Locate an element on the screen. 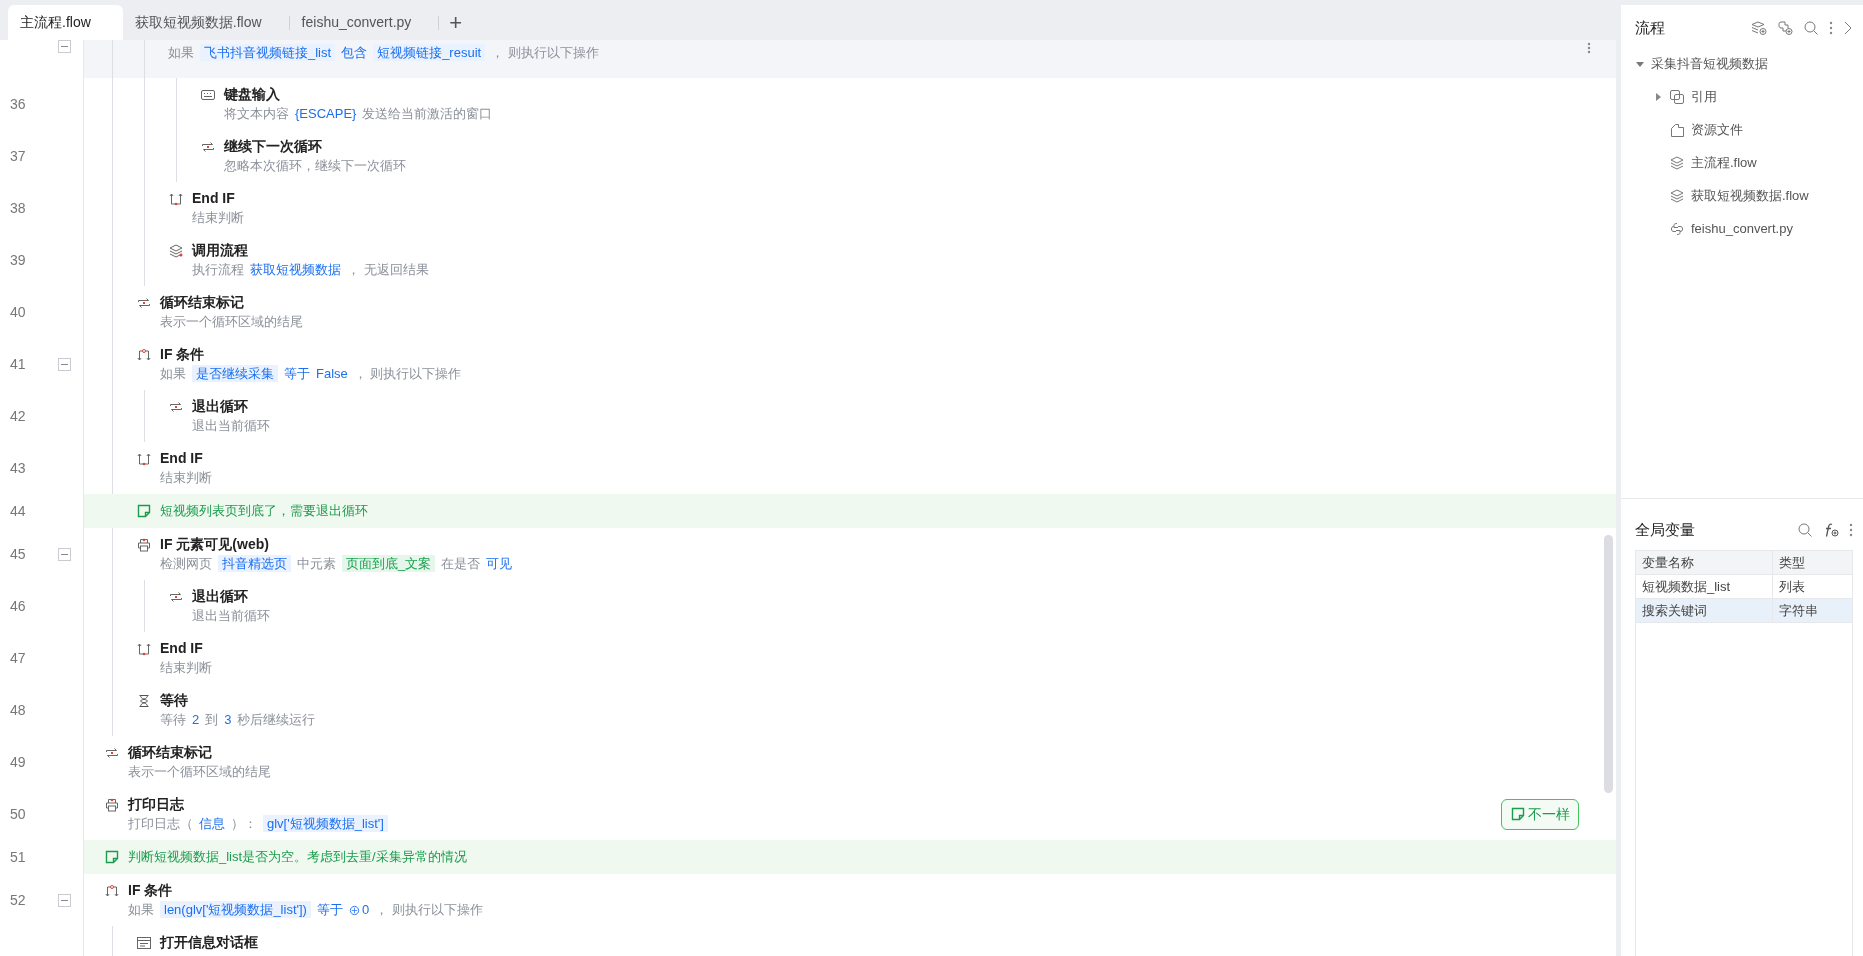 This screenshot has height=956, width=1863. printer-icon is located at coordinates (144, 545).